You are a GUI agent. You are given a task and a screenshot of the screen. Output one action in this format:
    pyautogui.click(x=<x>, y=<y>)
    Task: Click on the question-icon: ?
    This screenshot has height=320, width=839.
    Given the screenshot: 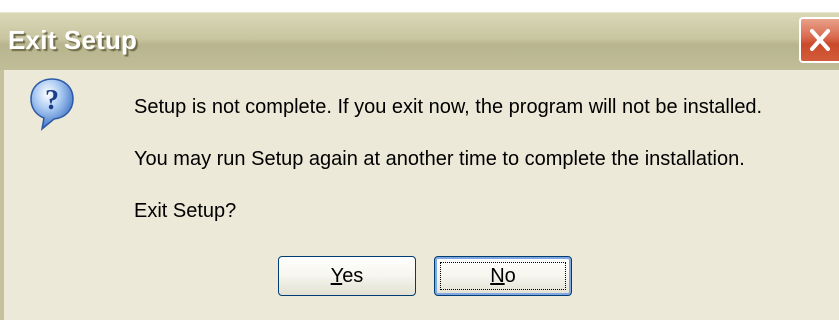 What is the action you would take?
    pyautogui.click(x=52, y=104)
    